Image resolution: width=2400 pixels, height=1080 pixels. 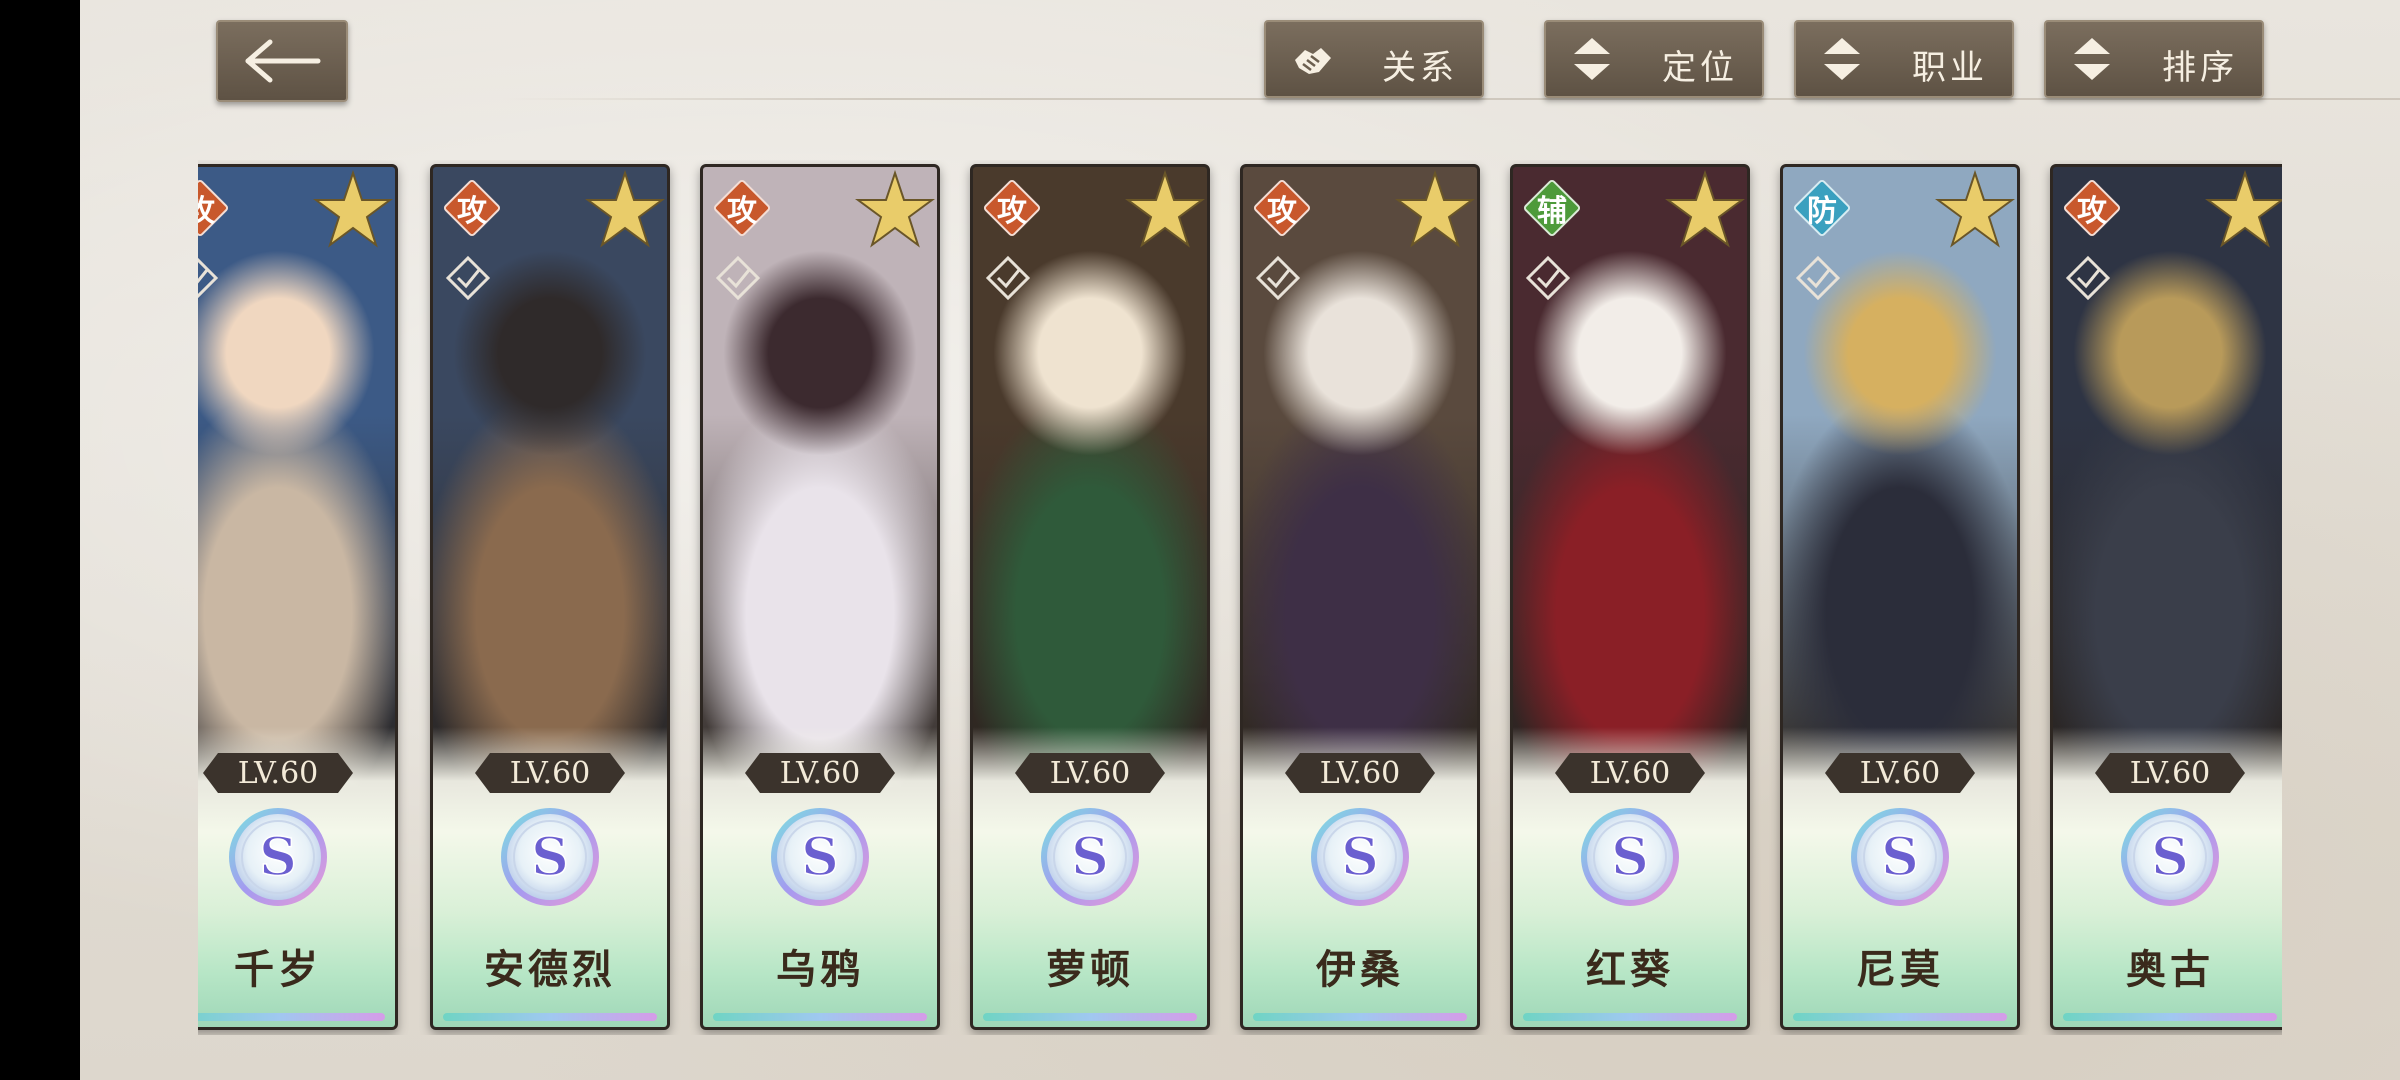 I want to click on hero-portrait, so click(x=296, y=477).